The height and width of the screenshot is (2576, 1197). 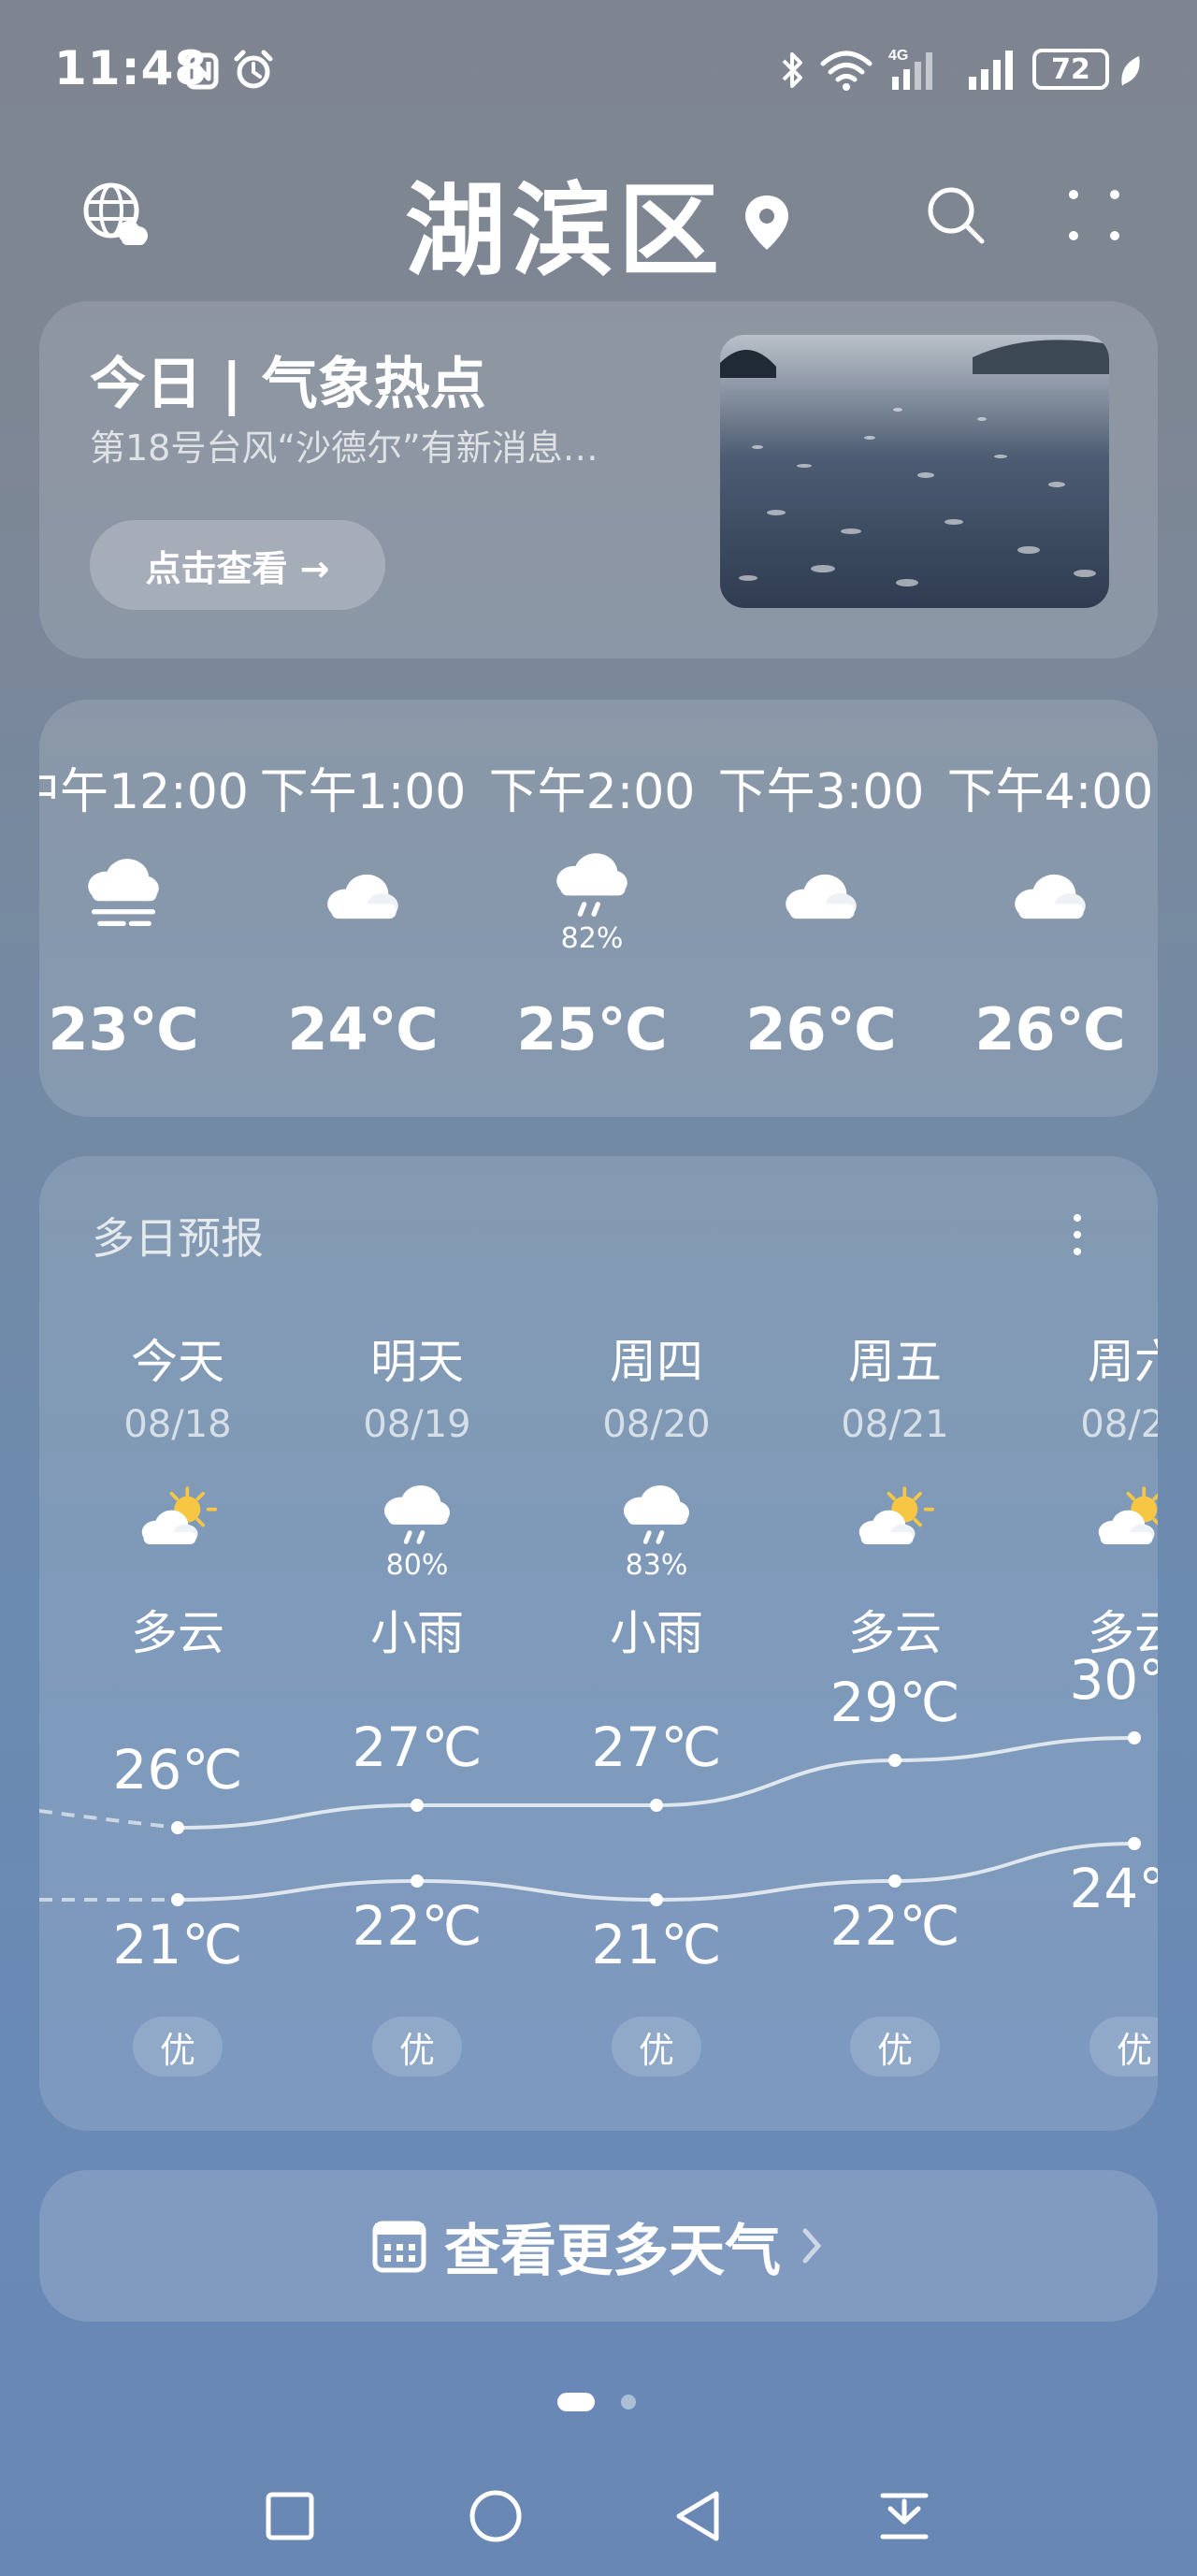 I want to click on page-dot-active, so click(x=576, y=2402).